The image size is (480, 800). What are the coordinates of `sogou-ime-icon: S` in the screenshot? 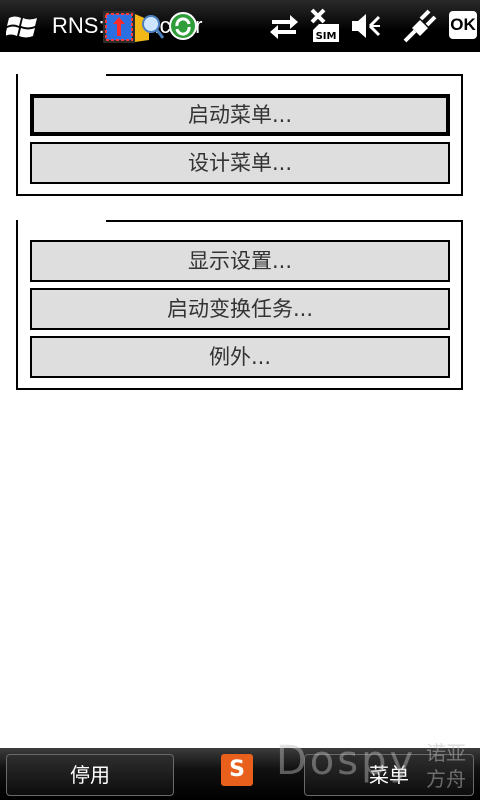 It's located at (237, 770).